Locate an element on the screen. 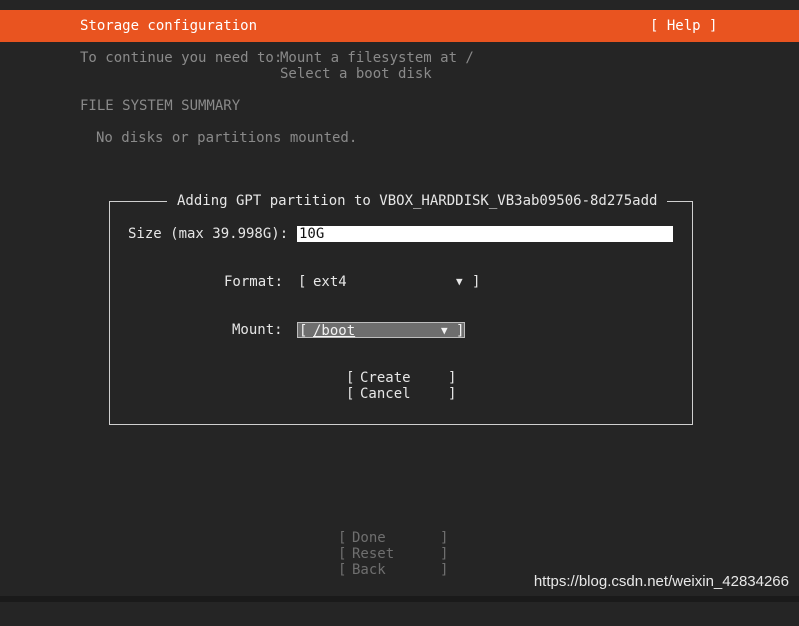  bottom-strip is located at coordinates (399, 599).